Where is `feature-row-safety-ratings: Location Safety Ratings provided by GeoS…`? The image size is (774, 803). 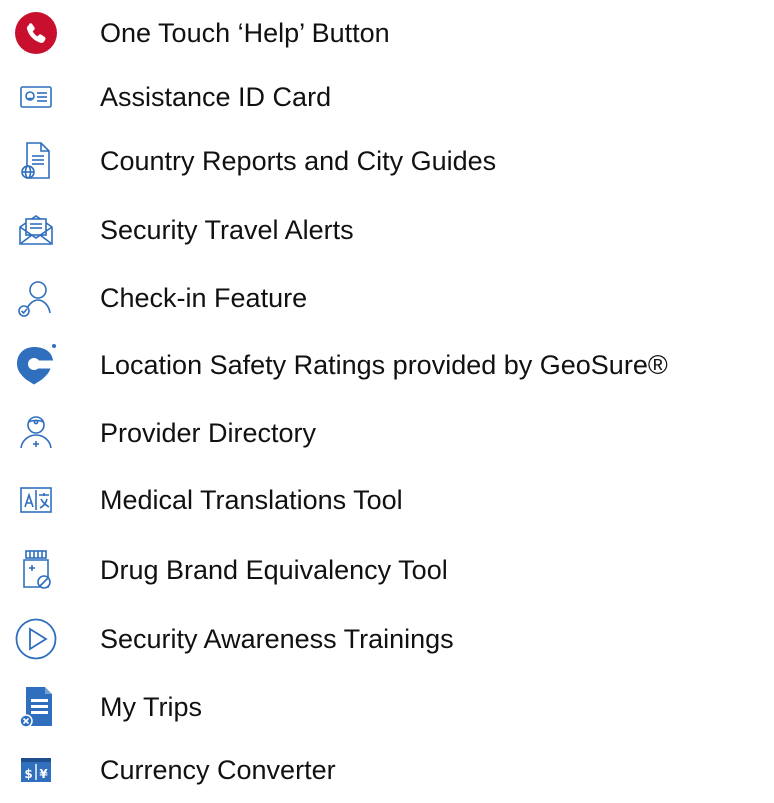
feature-row-safety-ratings: Location Safety Ratings provided by GeoS… is located at coordinates (387, 365).